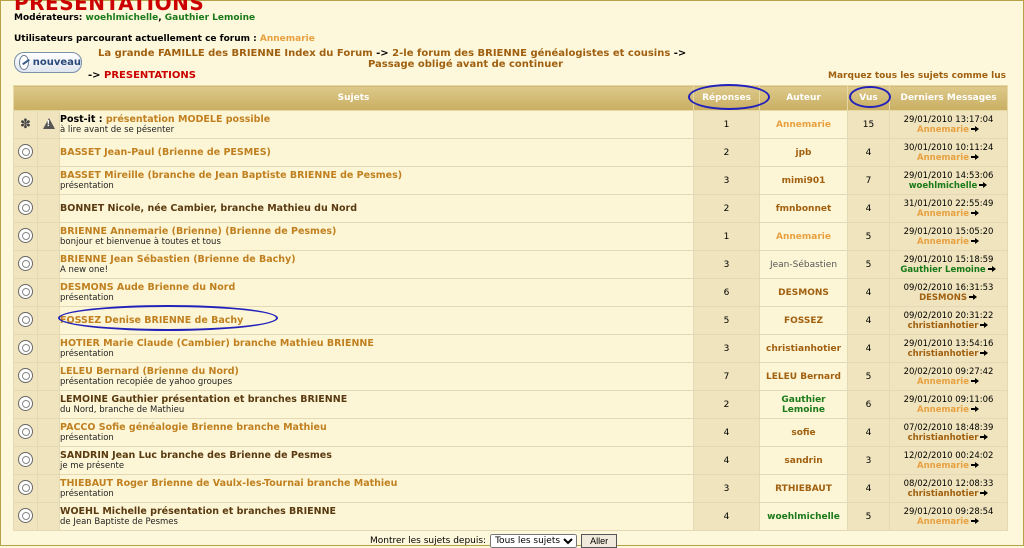 This screenshot has width=1024, height=548. Describe the element at coordinates (188, 119) in the screenshot. I see `topic-title-link: présentation MODELE possible` at that location.